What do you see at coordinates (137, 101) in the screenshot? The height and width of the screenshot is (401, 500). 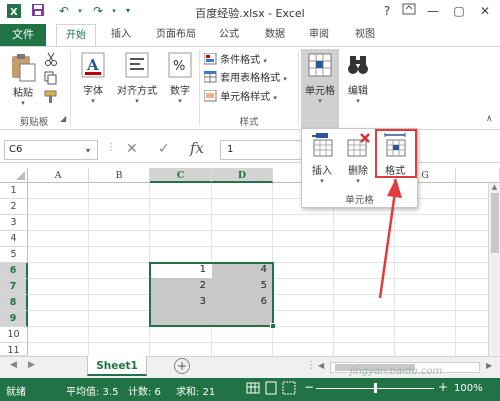 I see `alignment-dropdown-icon: ▾` at bounding box center [137, 101].